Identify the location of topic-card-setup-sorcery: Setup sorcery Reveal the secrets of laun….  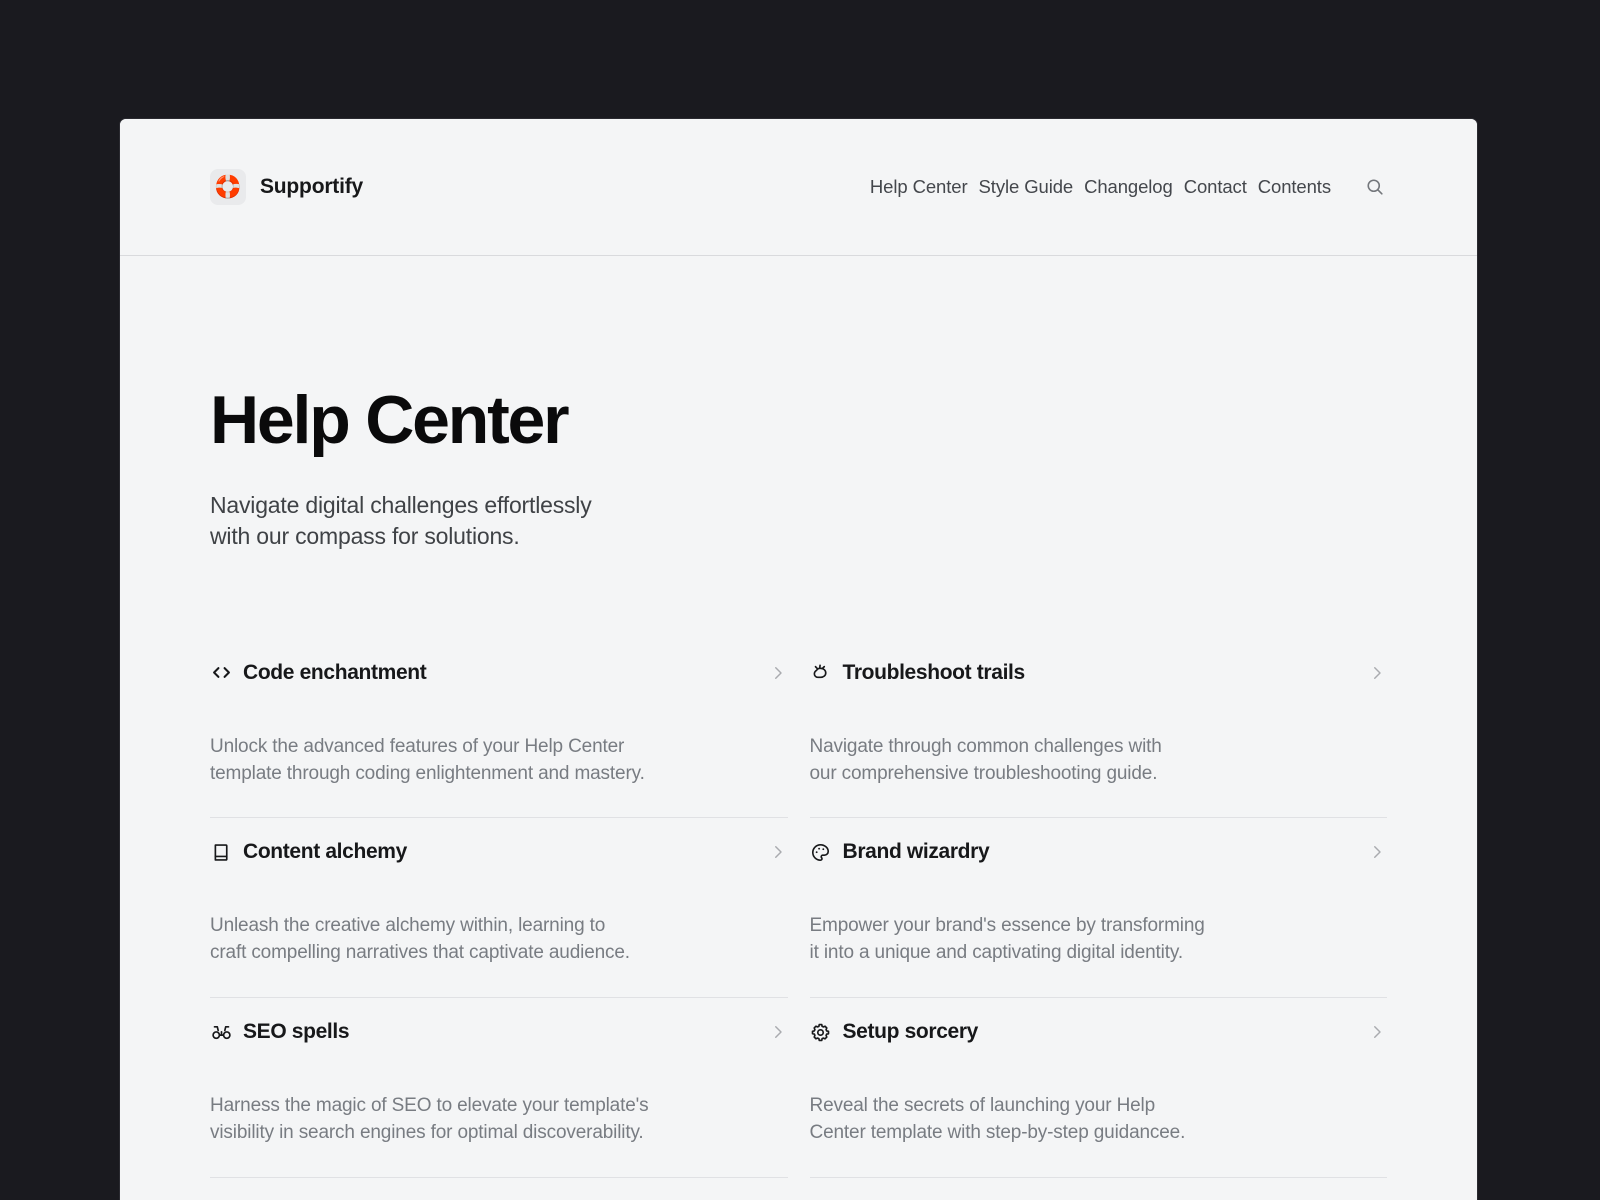
(1098, 1088).